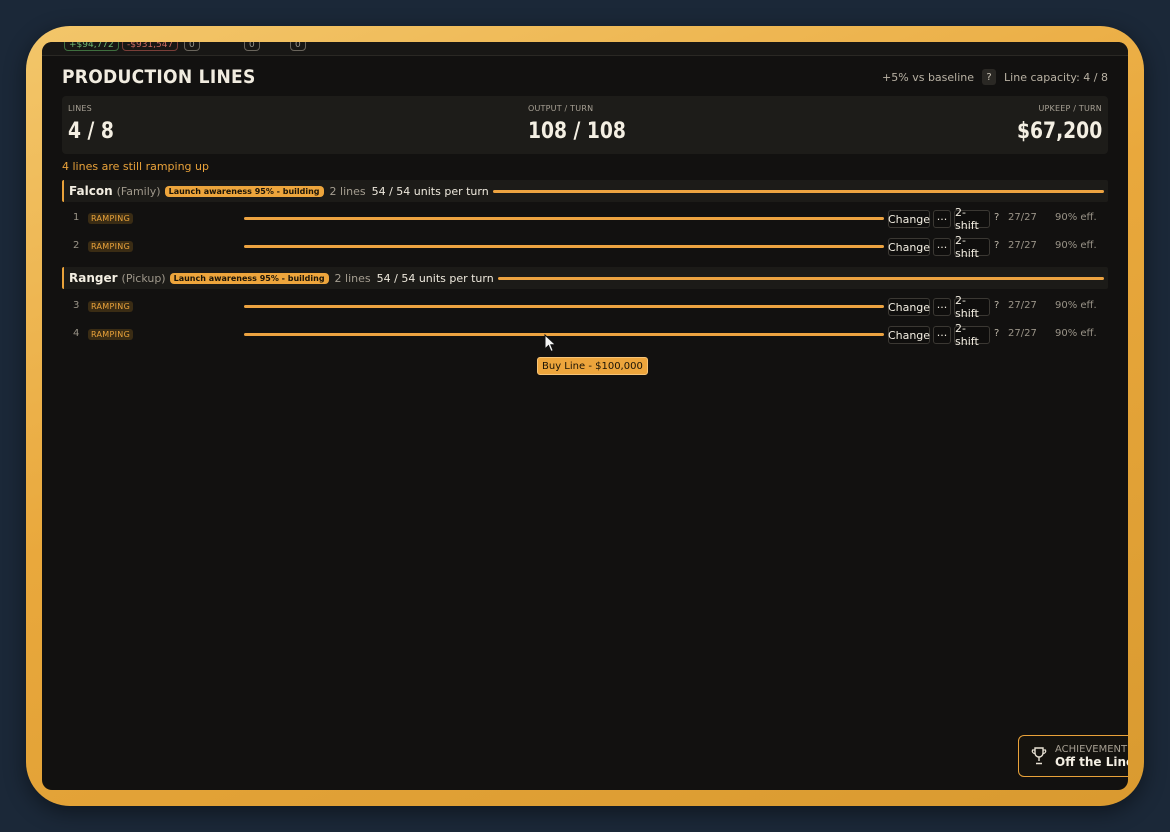 The image size is (1170, 832). I want to click on stat-upkeep: UPKEEP / TURN $67,200, so click(1052, 124).